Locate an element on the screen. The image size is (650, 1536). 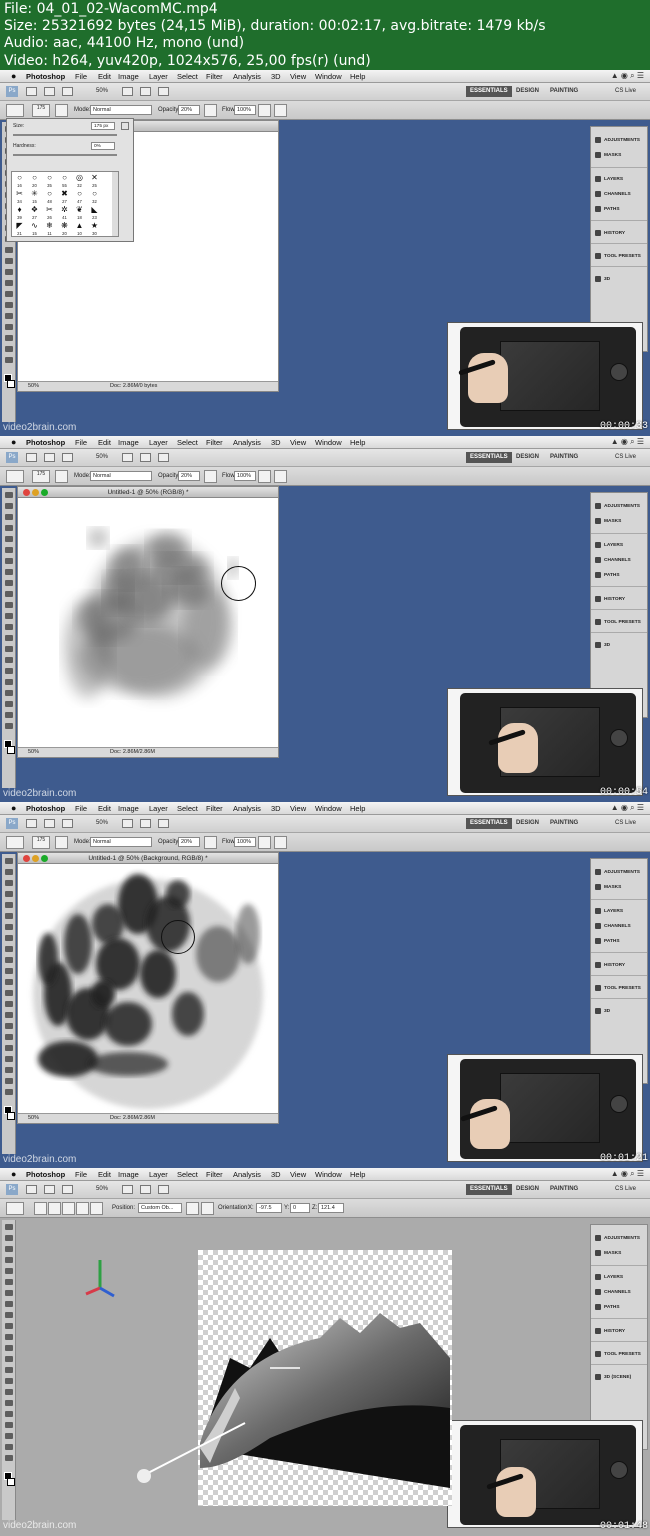
panel-history: HISTORY is located at coordinates (610, 600).